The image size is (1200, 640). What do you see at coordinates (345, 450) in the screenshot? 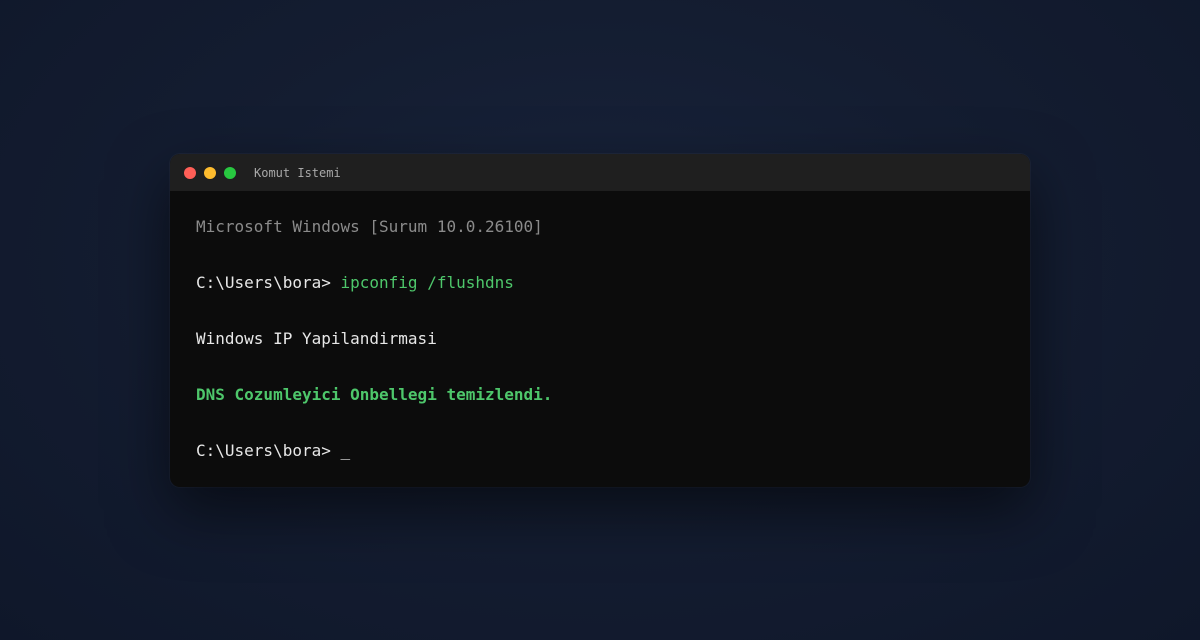
I see `text-cursor: _` at bounding box center [345, 450].